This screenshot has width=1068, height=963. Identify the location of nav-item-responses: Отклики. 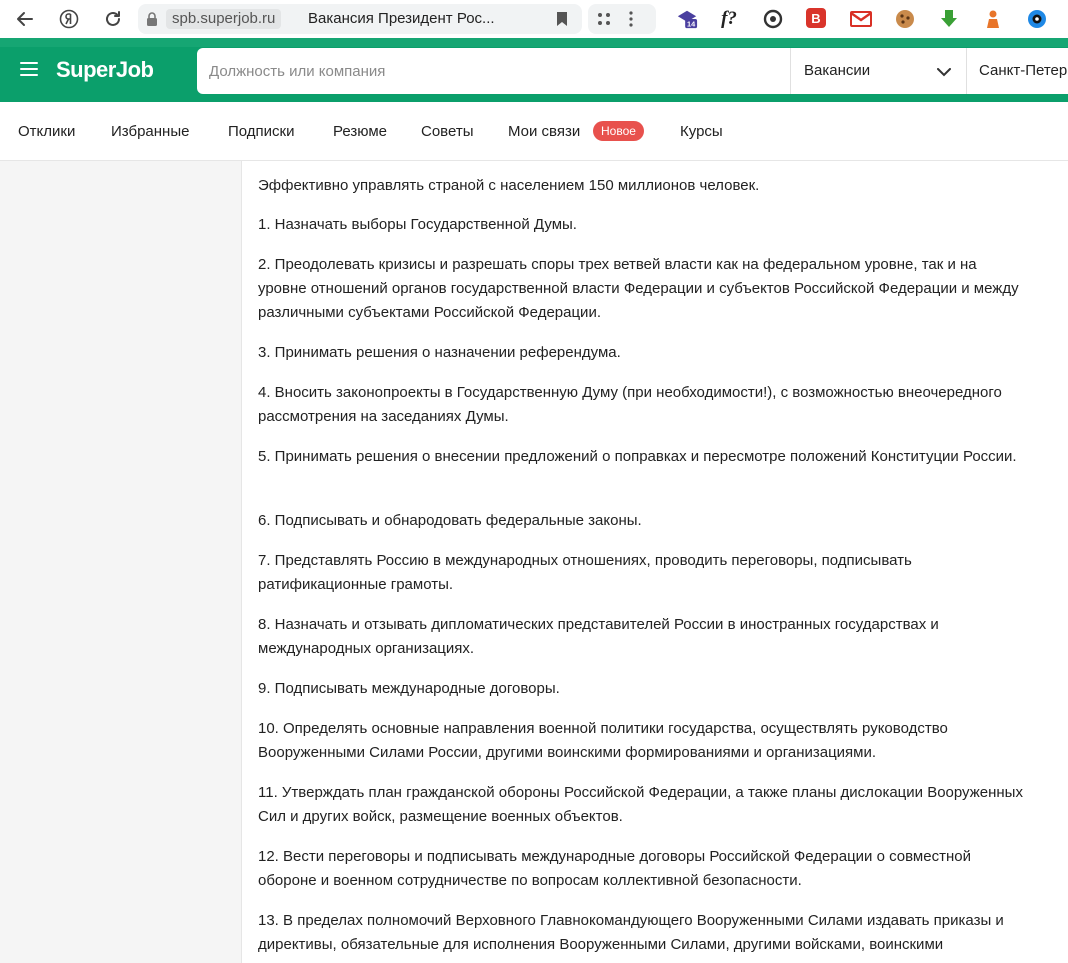
(46, 131).